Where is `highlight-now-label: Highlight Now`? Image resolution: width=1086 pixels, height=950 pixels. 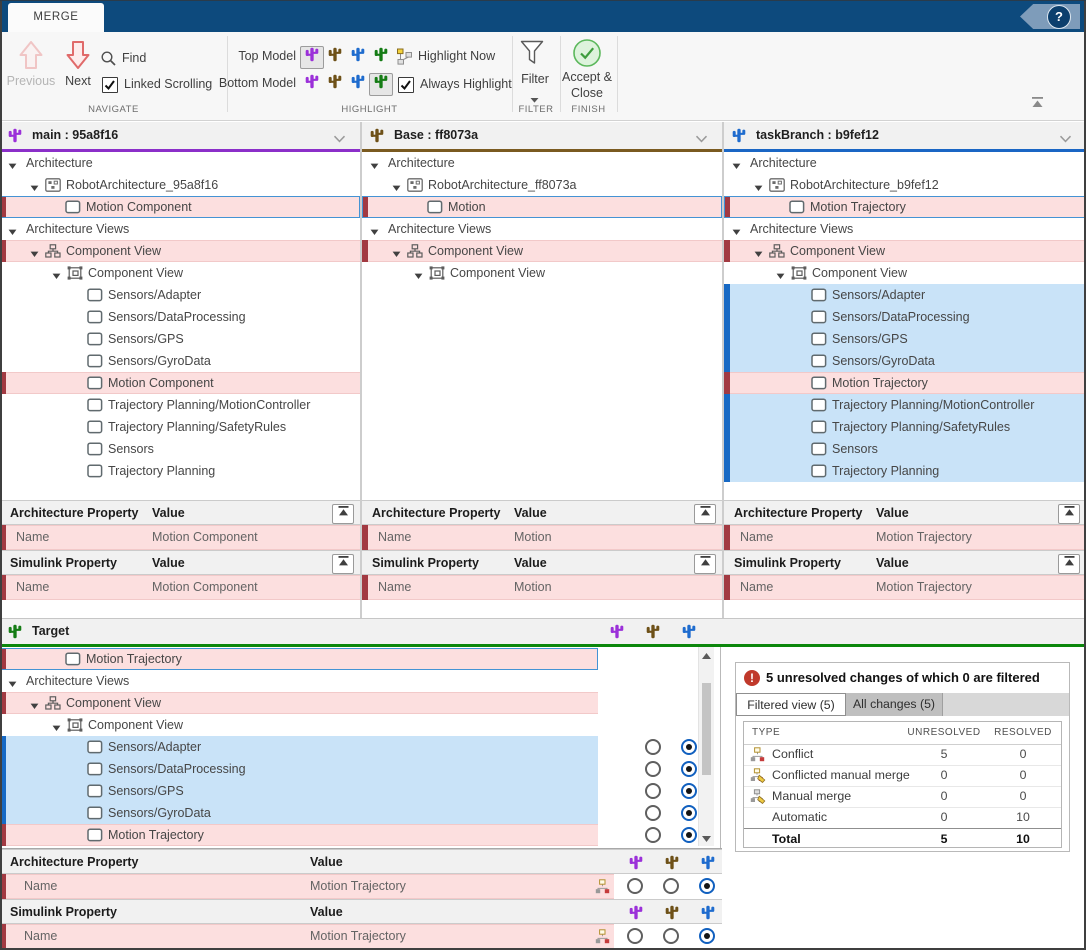
highlight-now-label: Highlight Now is located at coordinates (456, 56).